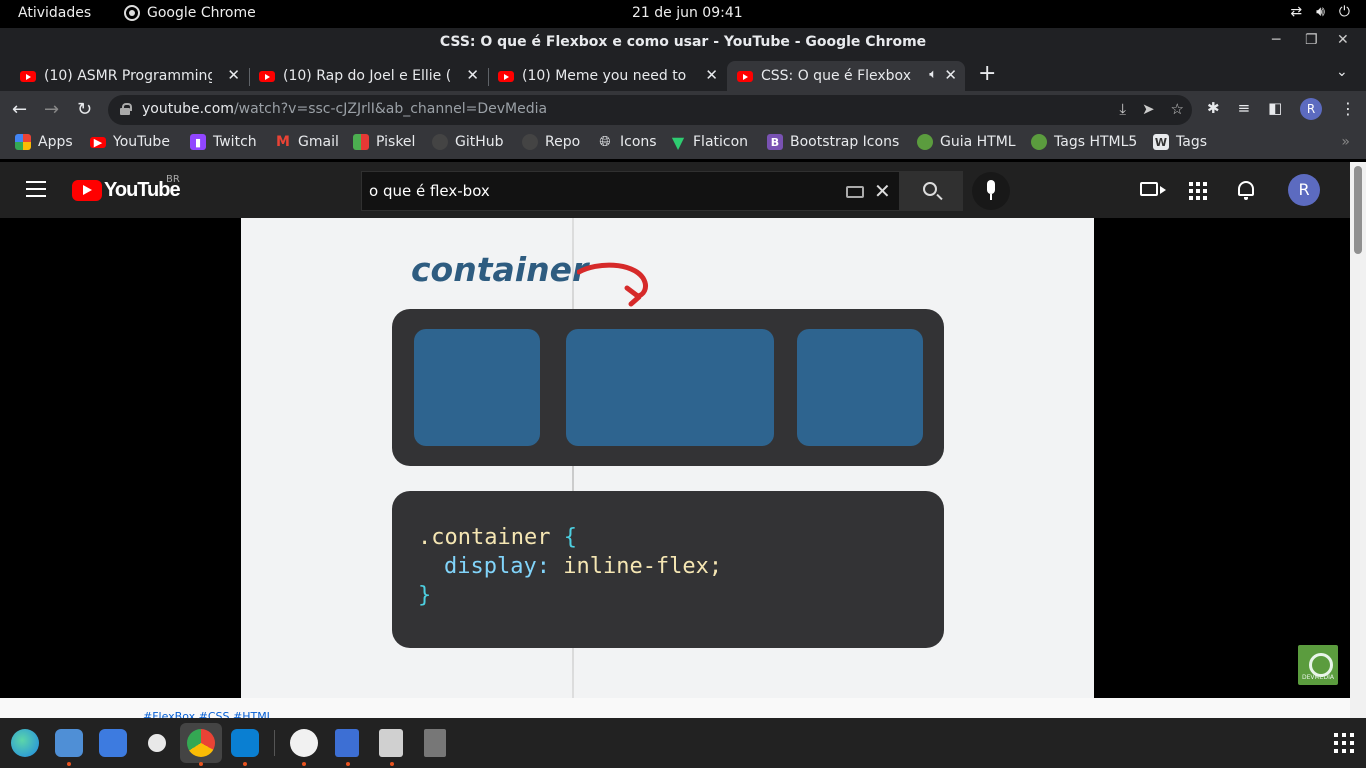 This screenshot has width=1366, height=768. Describe the element at coordinates (490, 566) in the screenshot. I see `code-property: display` at that location.